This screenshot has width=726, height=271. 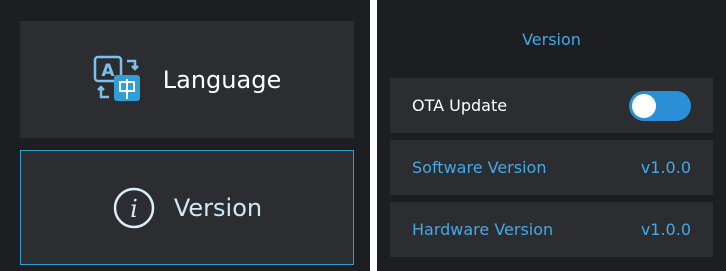 I want to click on toggle-knob, so click(x=644, y=105).